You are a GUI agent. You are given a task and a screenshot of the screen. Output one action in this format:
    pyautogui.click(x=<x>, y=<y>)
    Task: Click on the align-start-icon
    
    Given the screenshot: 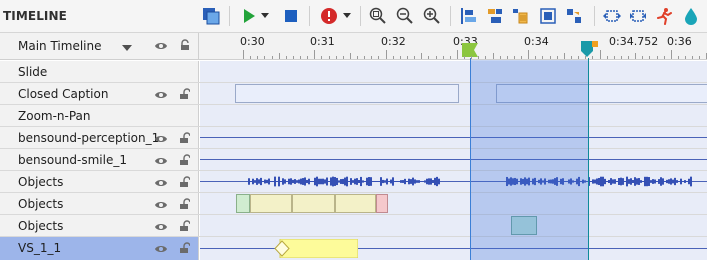 What is the action you would take?
    pyautogui.click(x=469, y=16)
    